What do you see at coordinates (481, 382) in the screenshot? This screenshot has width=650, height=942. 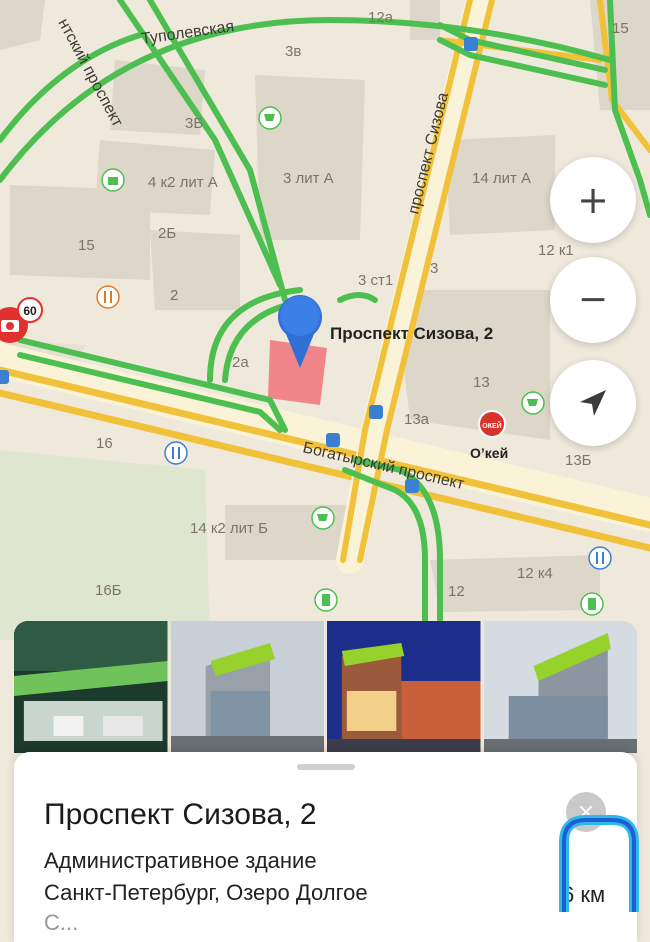 I see `building-number: 13` at bounding box center [481, 382].